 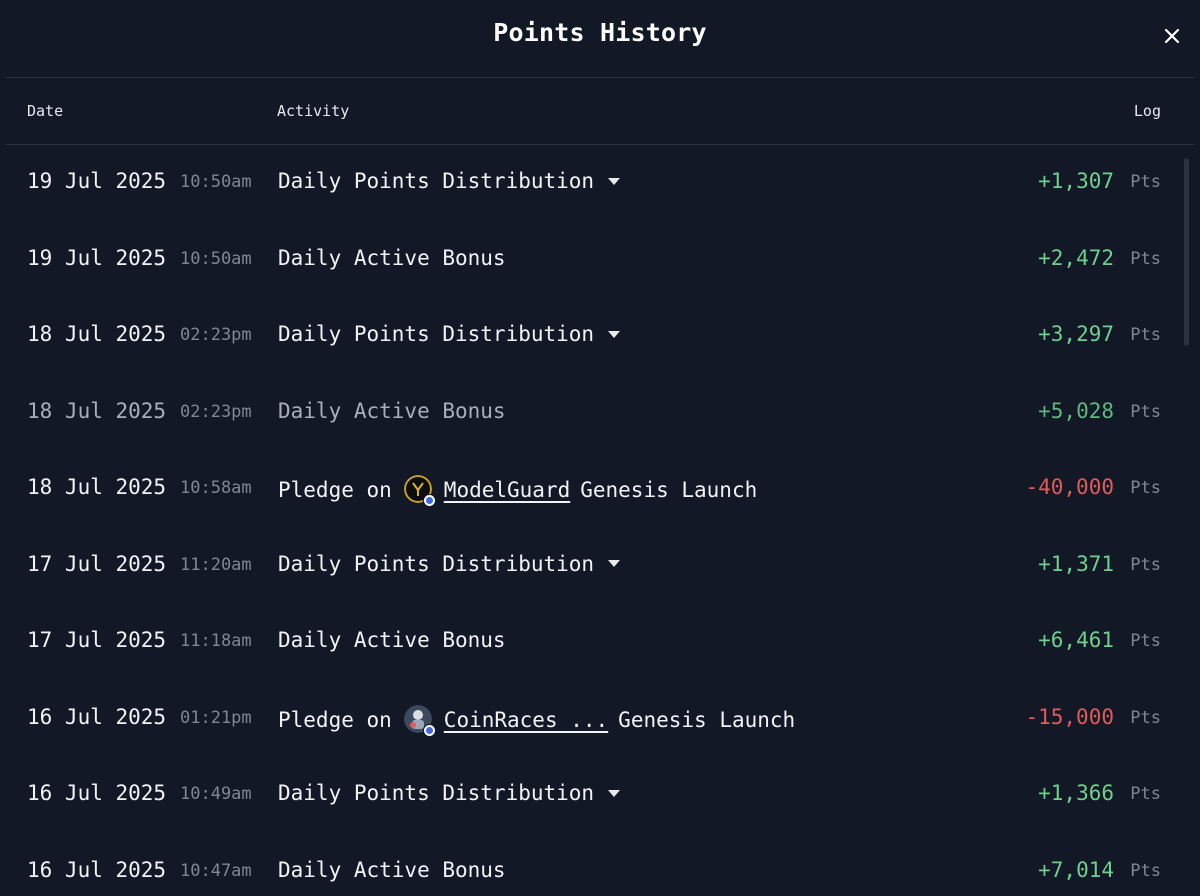 I want to click on row-time: 10:47am, so click(x=216, y=870).